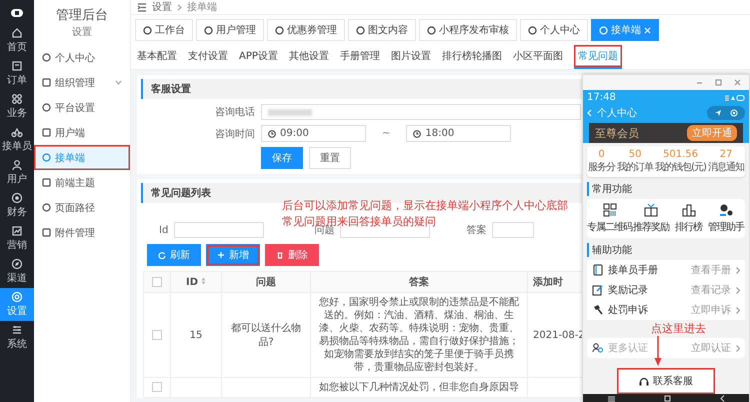 The image size is (750, 402). What do you see at coordinates (658, 351) in the screenshot?
I see `arrow-icon` at bounding box center [658, 351].